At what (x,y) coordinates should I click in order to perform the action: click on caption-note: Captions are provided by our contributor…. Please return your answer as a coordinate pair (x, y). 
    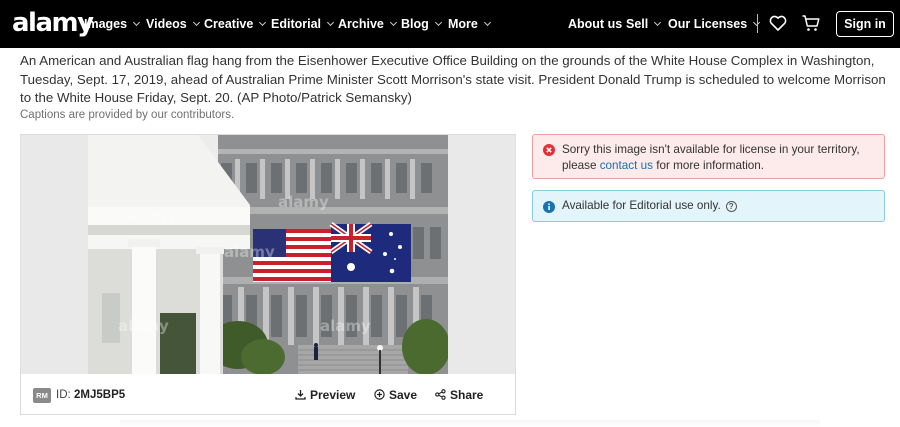
    Looking at the image, I should click on (127, 115).